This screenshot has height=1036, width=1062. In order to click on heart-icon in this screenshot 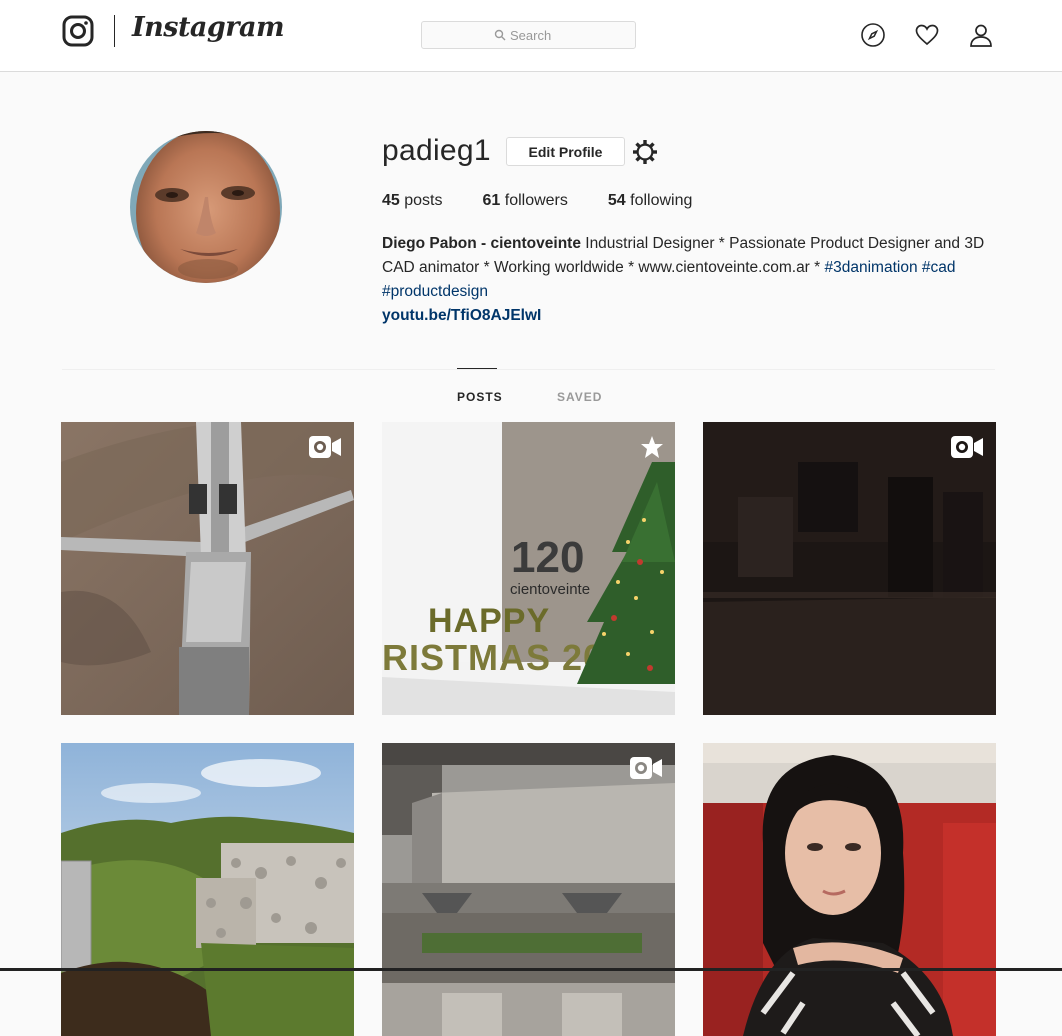, I will do `click(927, 35)`.